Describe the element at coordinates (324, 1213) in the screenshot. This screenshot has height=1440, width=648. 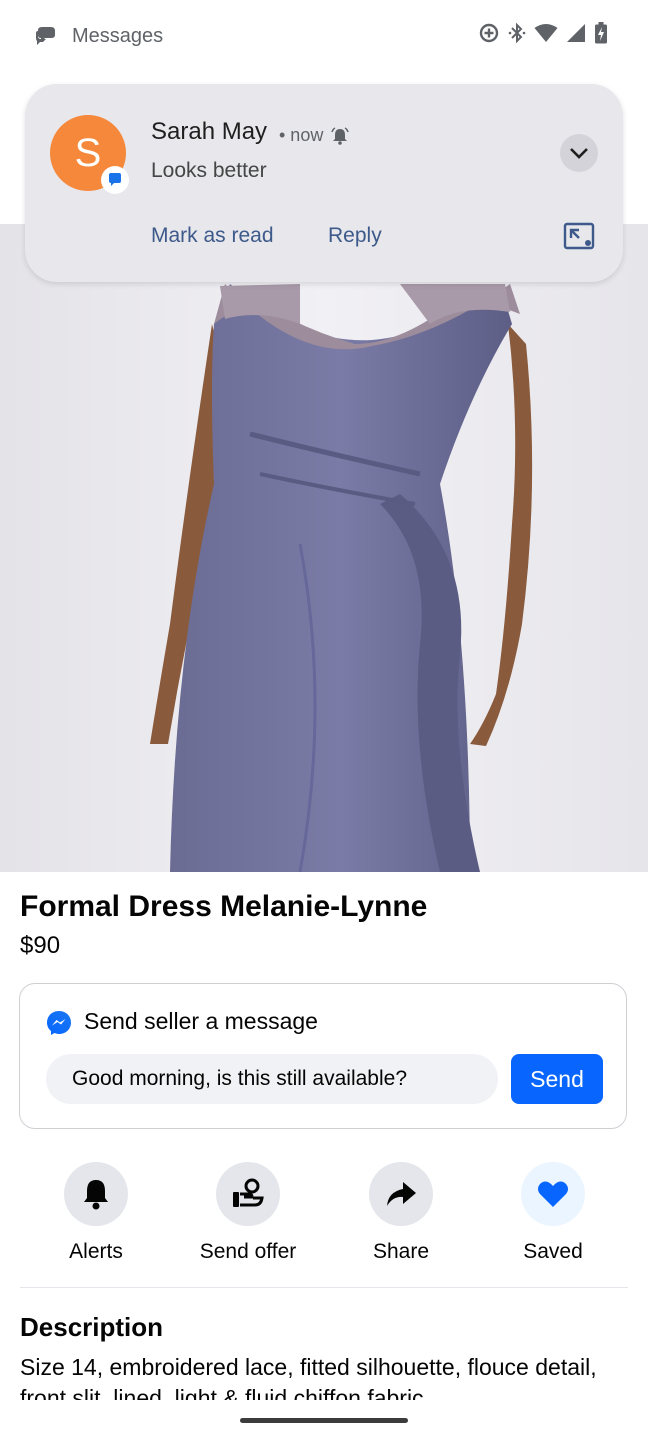
I see `listing-actions: Alerts Send offer Share Saved` at that location.